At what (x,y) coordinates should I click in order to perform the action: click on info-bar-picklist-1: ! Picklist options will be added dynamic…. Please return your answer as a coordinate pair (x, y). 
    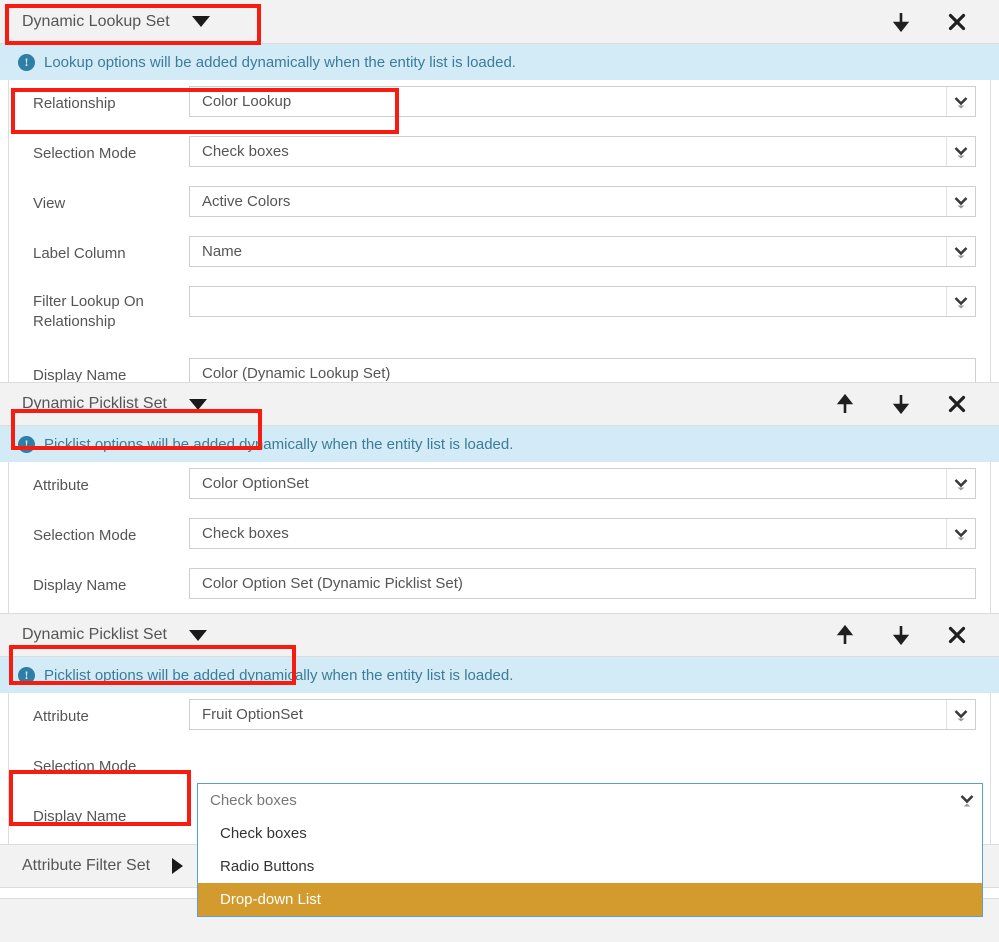
    Looking at the image, I should click on (499, 444).